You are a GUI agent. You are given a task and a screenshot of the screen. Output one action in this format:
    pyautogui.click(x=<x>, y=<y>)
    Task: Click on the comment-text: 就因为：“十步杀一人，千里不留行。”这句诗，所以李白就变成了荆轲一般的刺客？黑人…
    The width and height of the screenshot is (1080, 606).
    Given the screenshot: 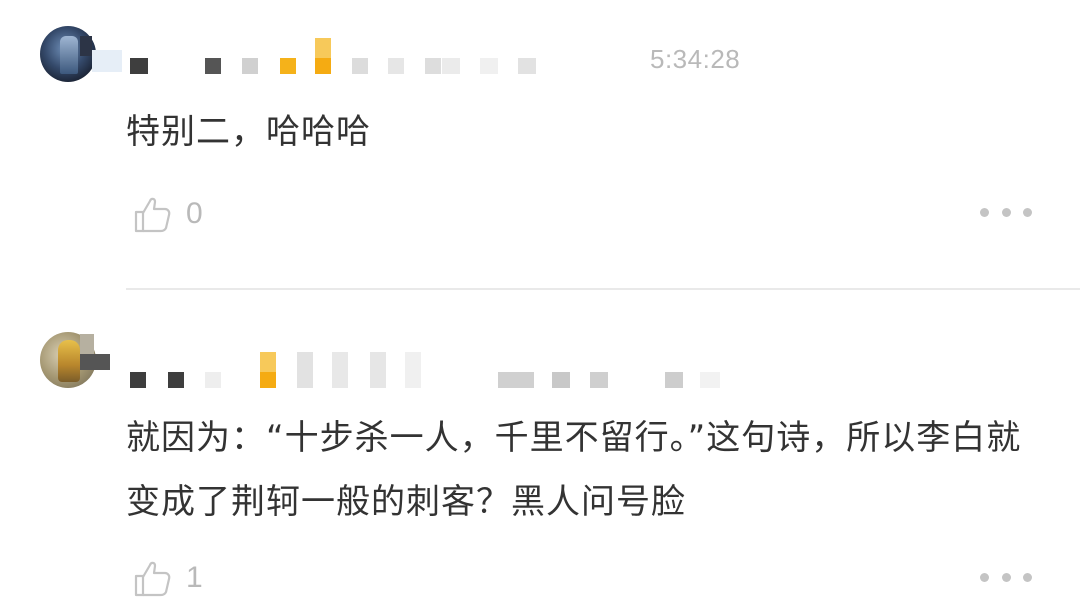 What is the action you would take?
    pyautogui.click(x=574, y=470)
    